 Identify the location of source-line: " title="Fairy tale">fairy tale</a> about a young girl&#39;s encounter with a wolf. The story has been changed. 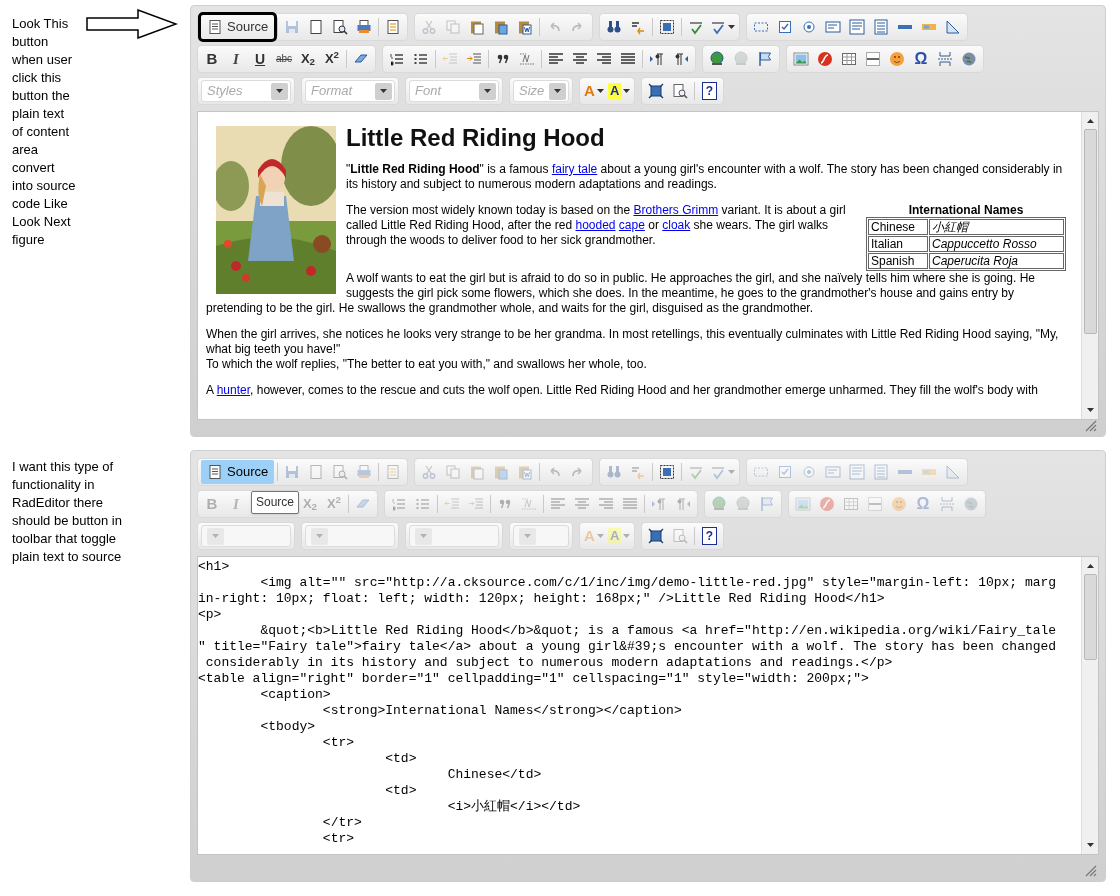
(627, 647).